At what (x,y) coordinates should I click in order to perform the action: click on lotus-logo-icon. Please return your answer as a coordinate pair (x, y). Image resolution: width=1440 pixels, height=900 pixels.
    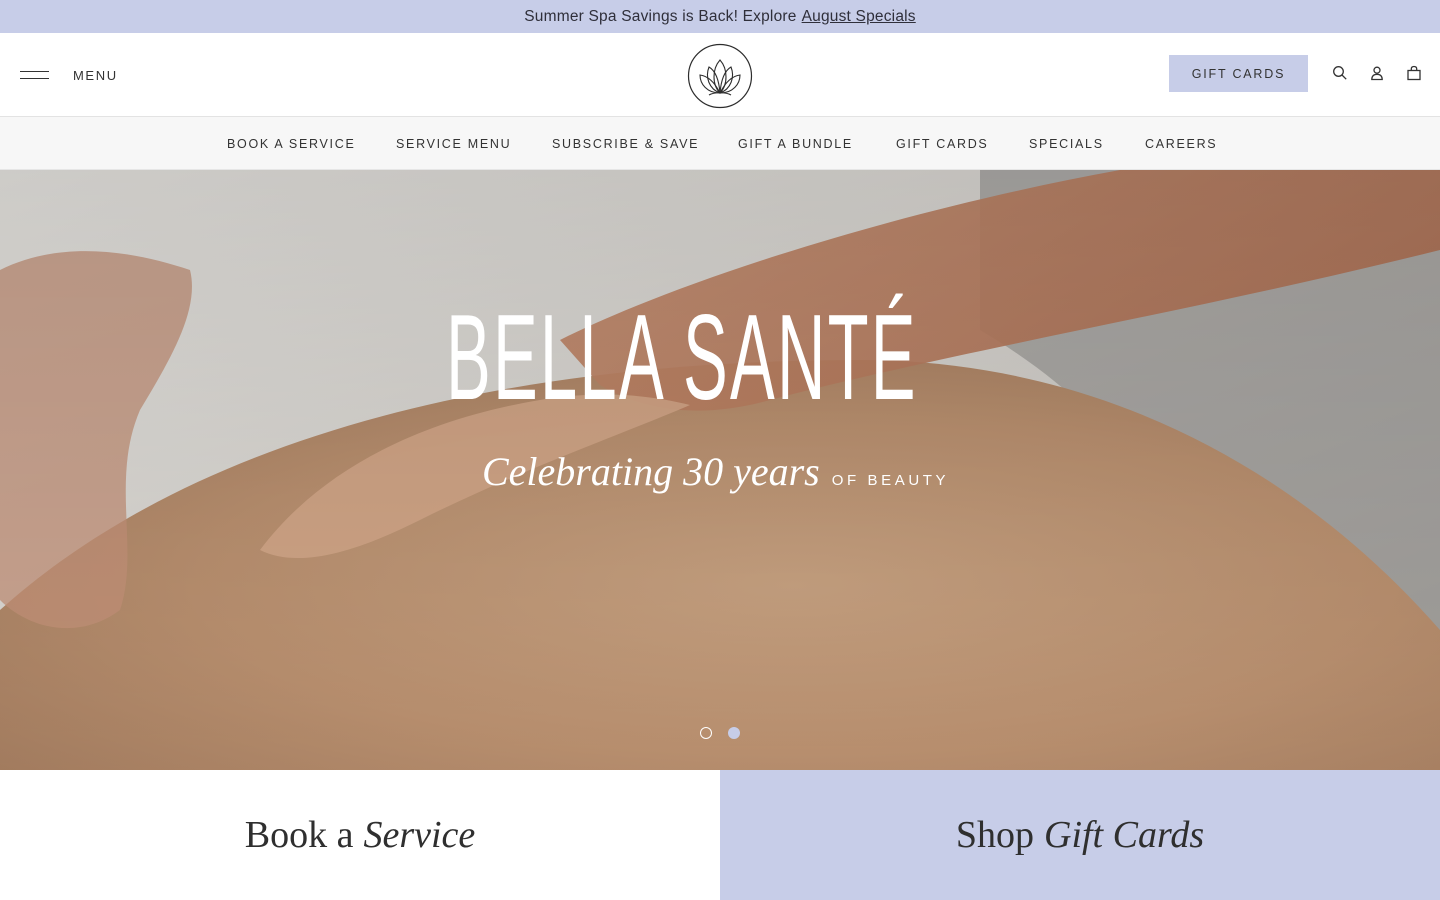
    Looking at the image, I should click on (720, 76).